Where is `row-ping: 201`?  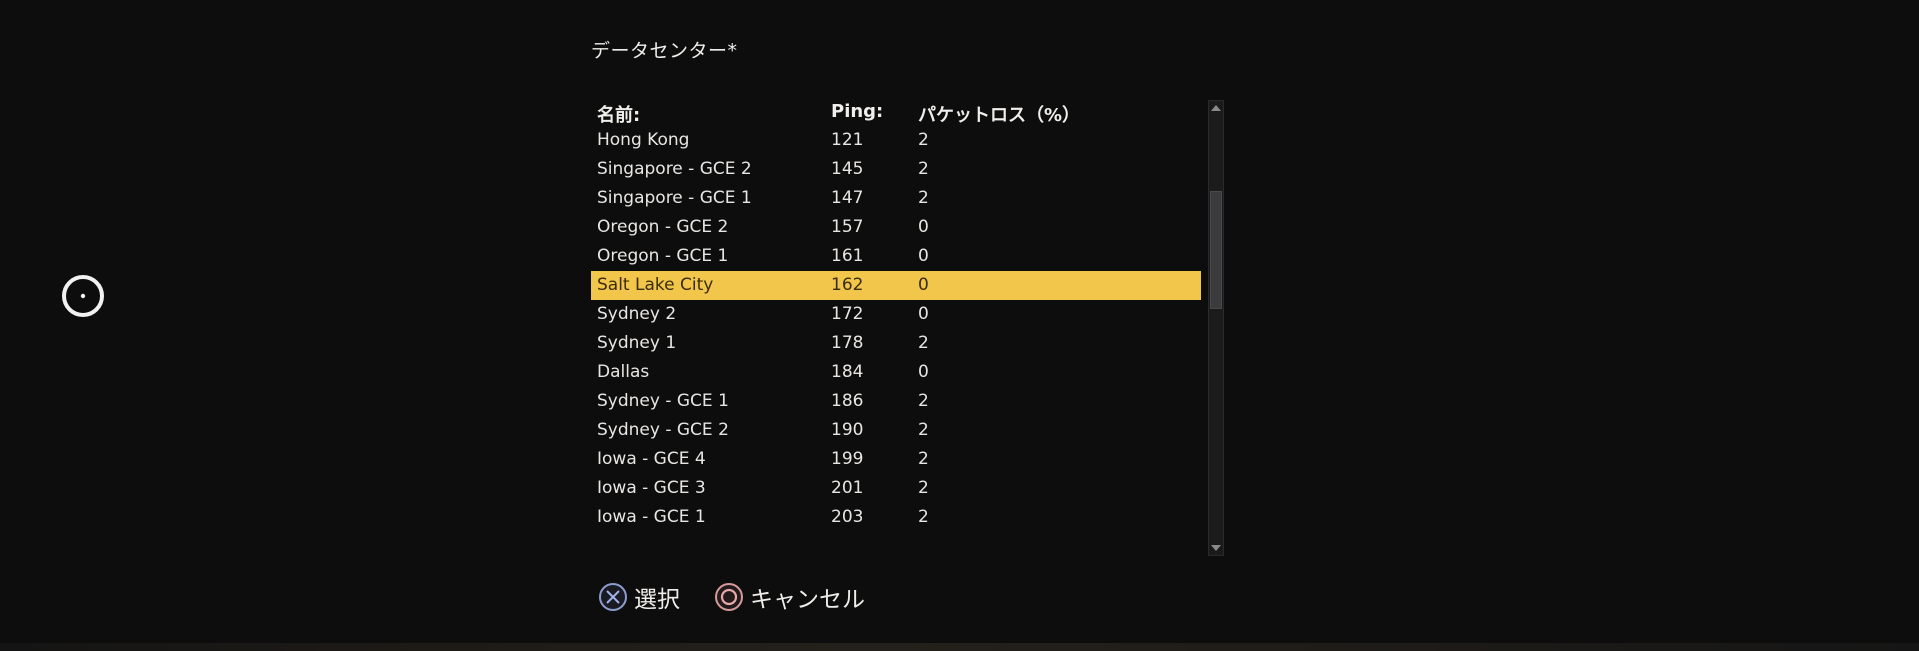 row-ping: 201 is located at coordinates (847, 488).